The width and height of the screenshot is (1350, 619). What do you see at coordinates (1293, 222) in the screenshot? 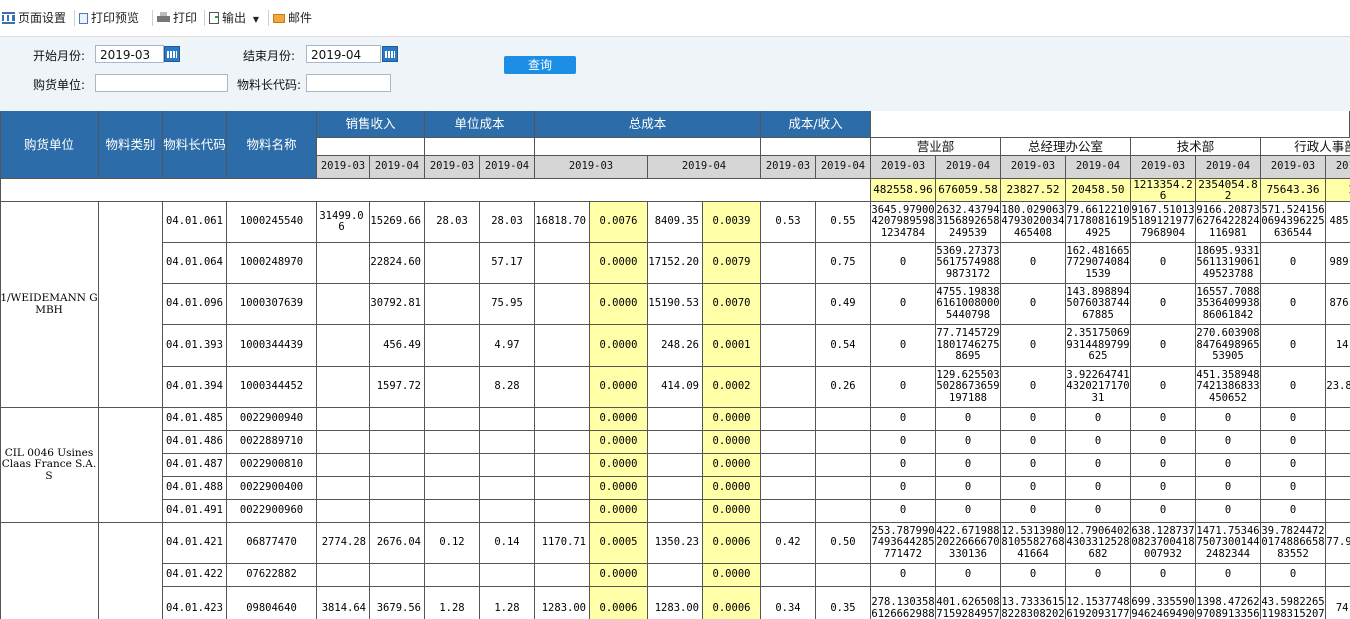
I see `dept-cost-cell: 571.524156 0694396225 636544` at bounding box center [1293, 222].